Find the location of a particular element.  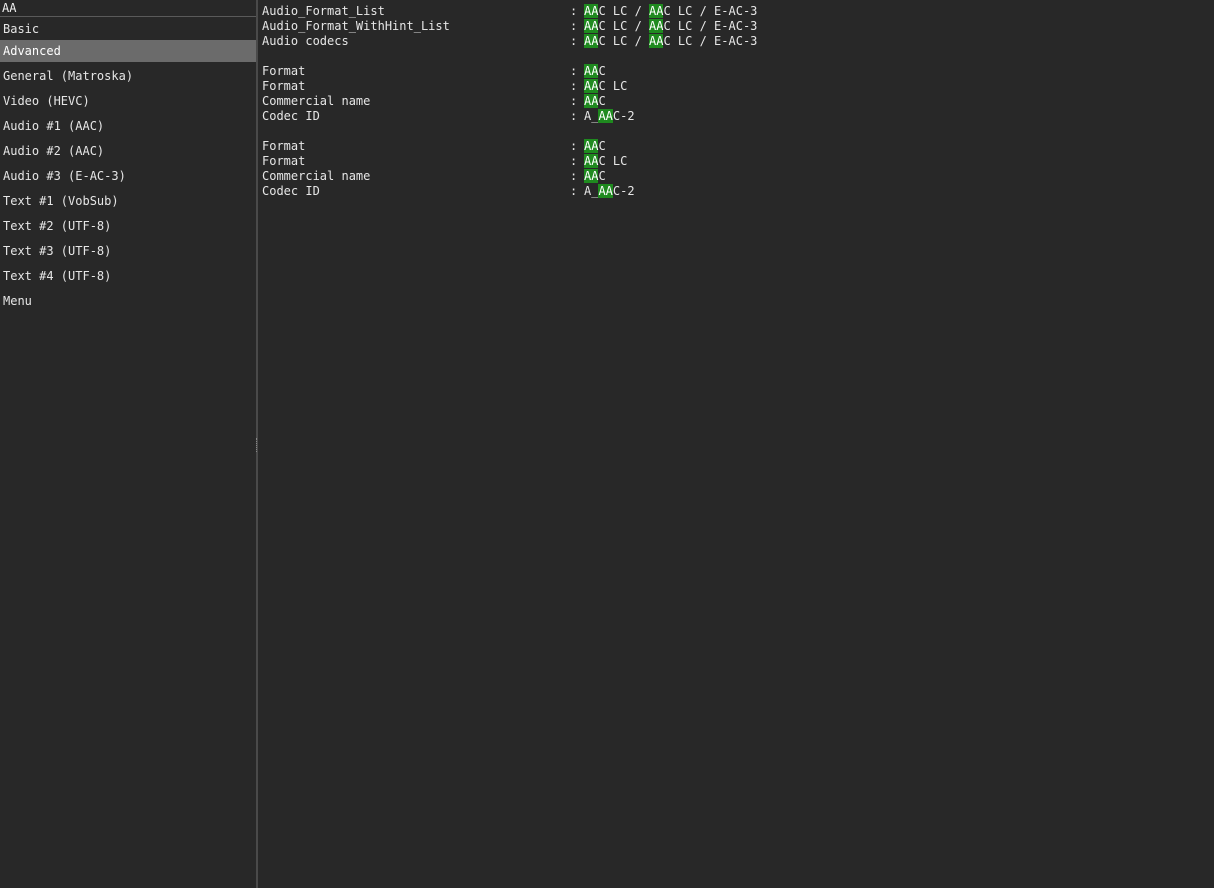

sidebar-item-text-1-vobsub: Text #1 (VobSub) is located at coordinates (128, 201).